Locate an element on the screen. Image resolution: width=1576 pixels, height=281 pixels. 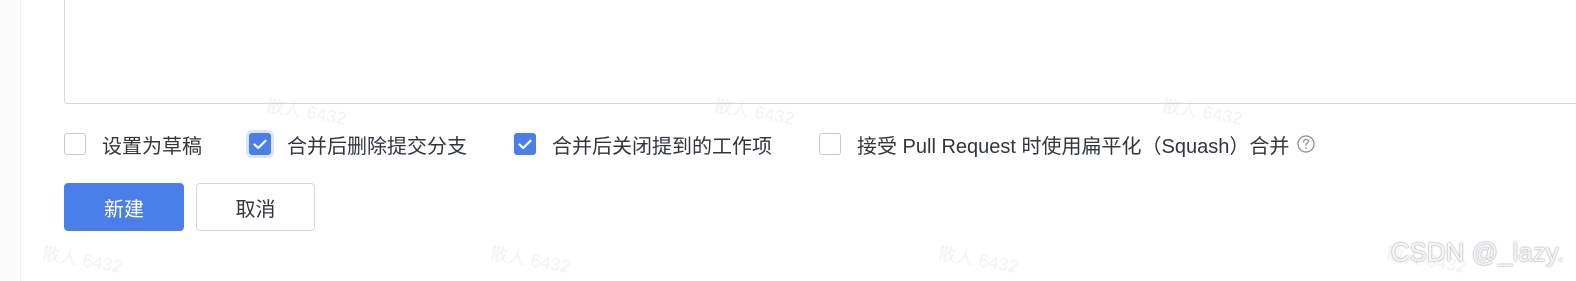
create-button: 新建 is located at coordinates (124, 207).